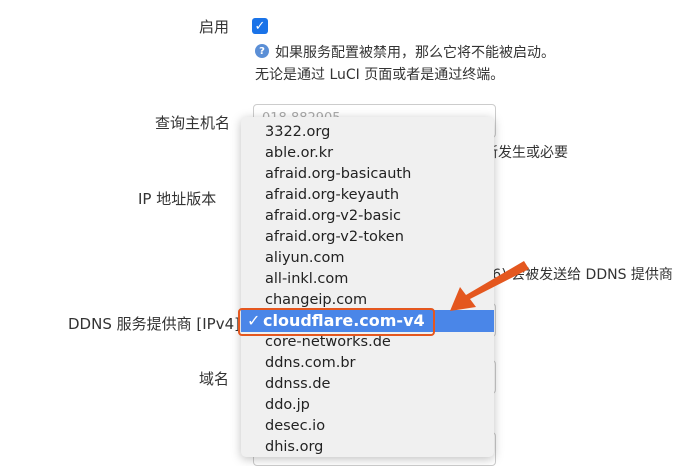  What do you see at coordinates (367, 384) in the screenshot?
I see `dropdown-option: ddnss.de` at bounding box center [367, 384].